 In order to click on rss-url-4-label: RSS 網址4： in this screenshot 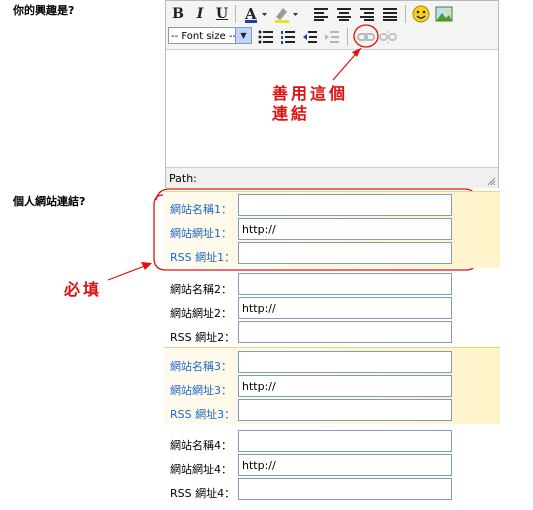, I will do `click(203, 493)`.